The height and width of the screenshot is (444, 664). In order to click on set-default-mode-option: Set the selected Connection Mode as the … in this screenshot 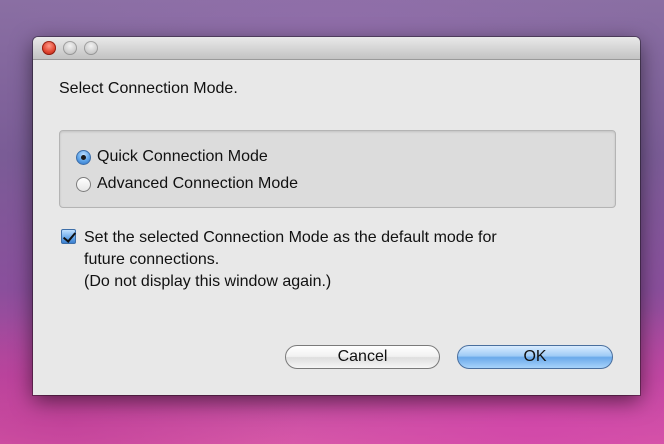, I will do `click(341, 260)`.